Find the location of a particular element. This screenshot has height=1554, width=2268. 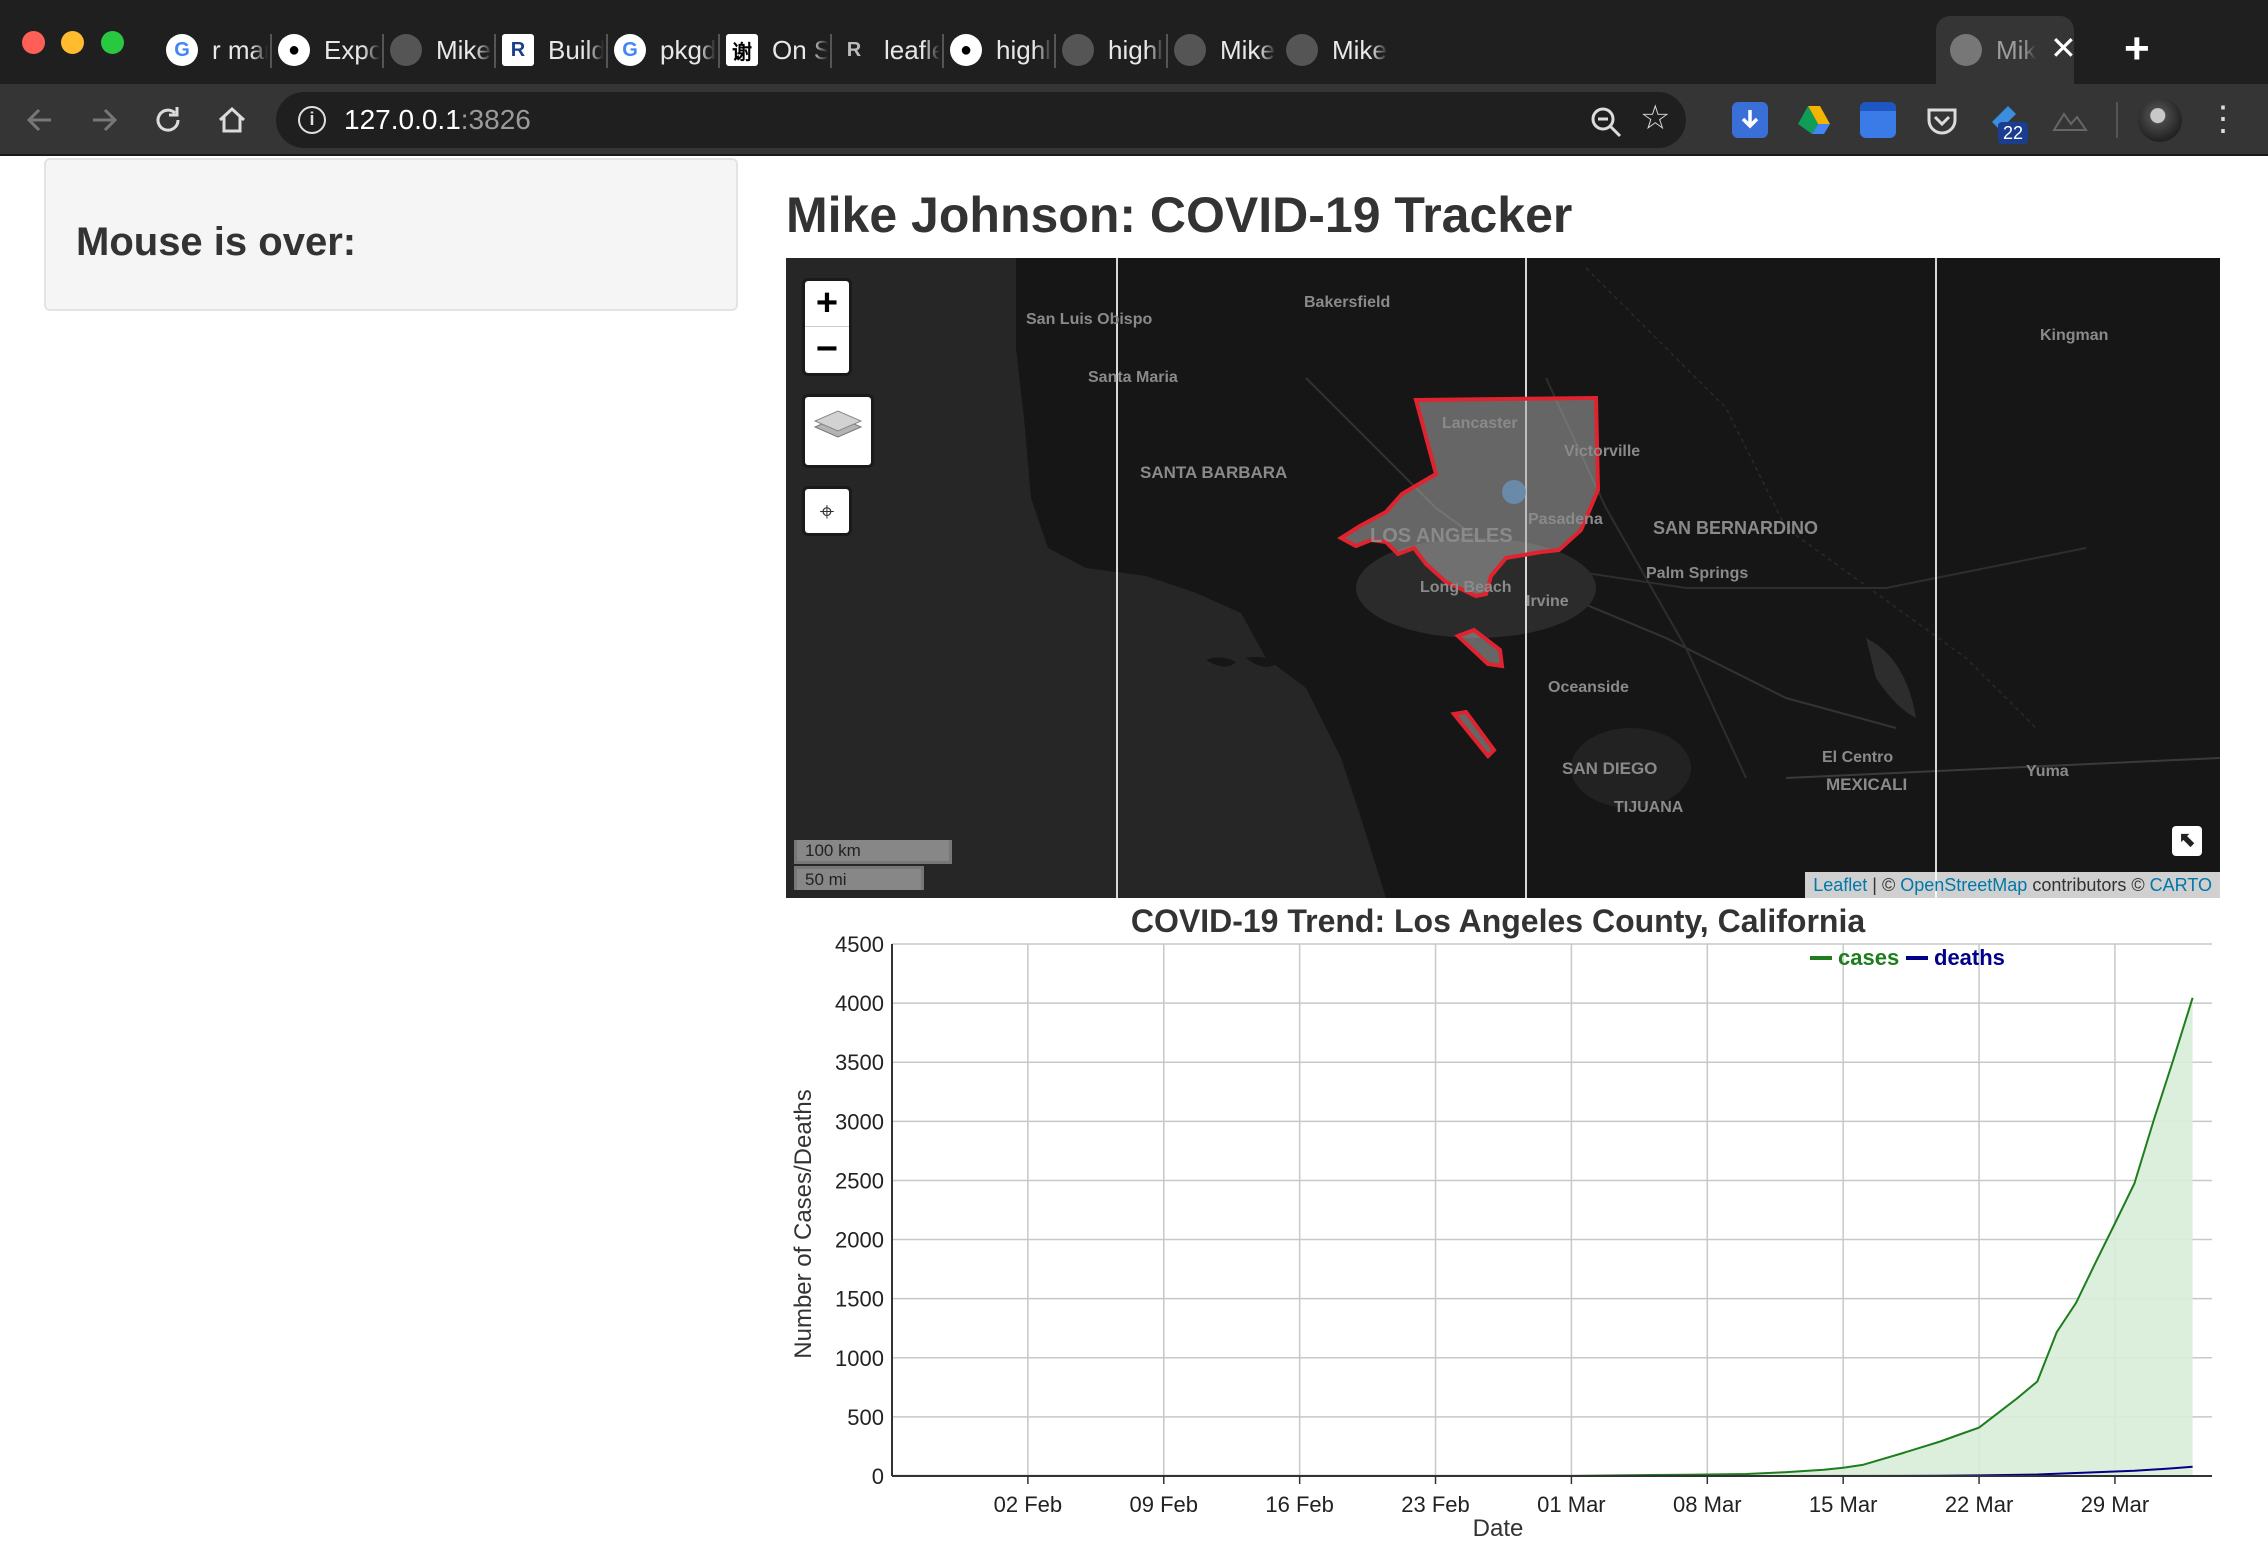

tab-active-title: Mik is located at coordinates (2016, 49).